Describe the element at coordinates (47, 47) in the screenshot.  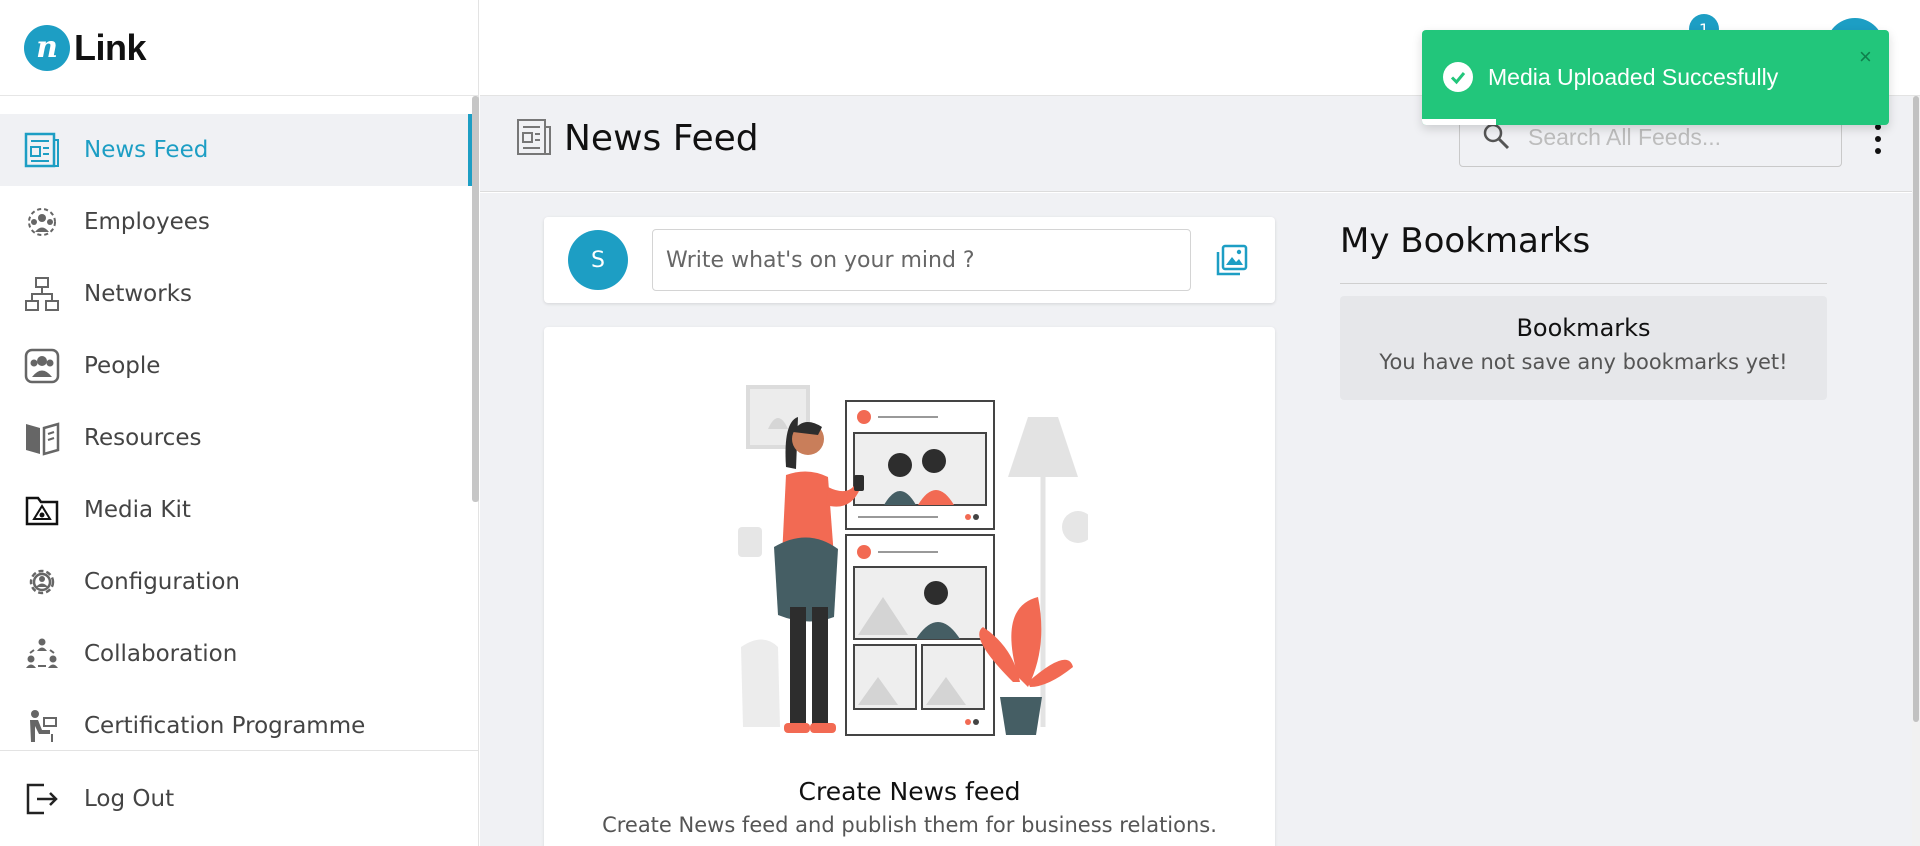
I see `brand-logo: n` at that location.